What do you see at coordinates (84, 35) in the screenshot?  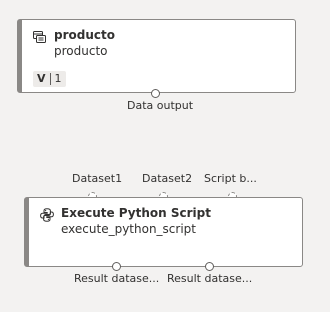 I see `node-title: producto` at bounding box center [84, 35].